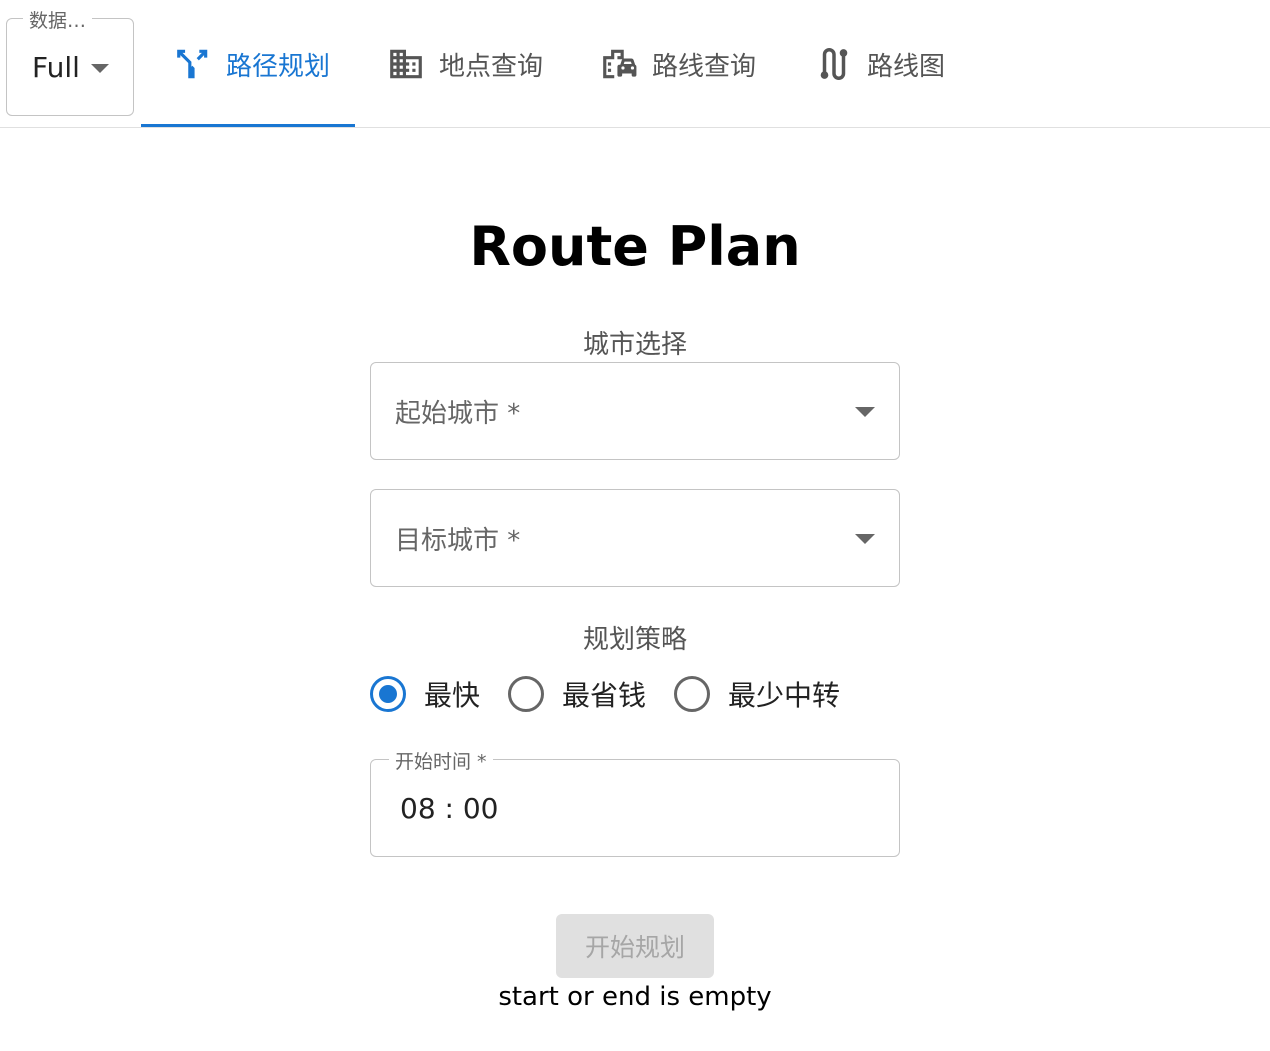 This screenshot has width=1270, height=1051. What do you see at coordinates (406, 64) in the screenshot?
I see `building-icon` at bounding box center [406, 64].